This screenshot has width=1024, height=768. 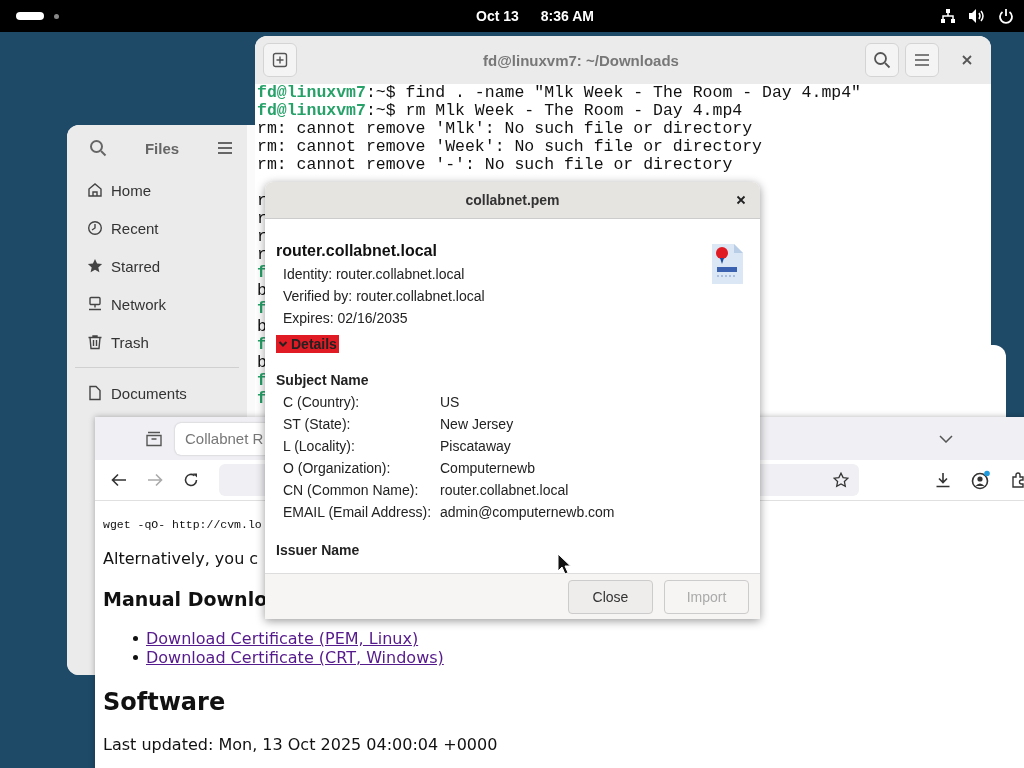 What do you see at coordinates (191, 480) in the screenshot?
I see `reload-icon` at bounding box center [191, 480].